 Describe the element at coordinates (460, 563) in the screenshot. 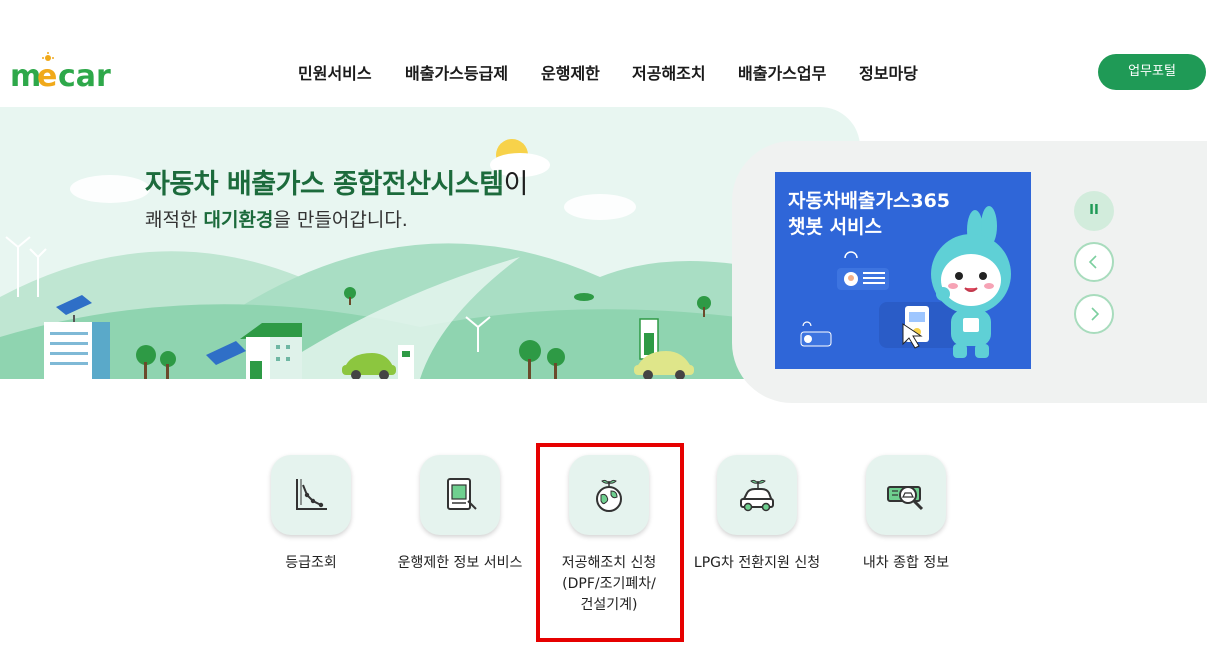

I see `quick-menu-label: 운행제한 정보 서비스` at that location.